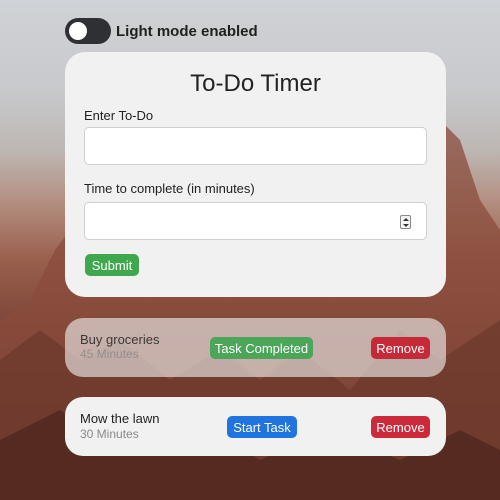 Image resolution: width=500 pixels, height=500 pixels. I want to click on spinner-down-icon, so click(405, 225).